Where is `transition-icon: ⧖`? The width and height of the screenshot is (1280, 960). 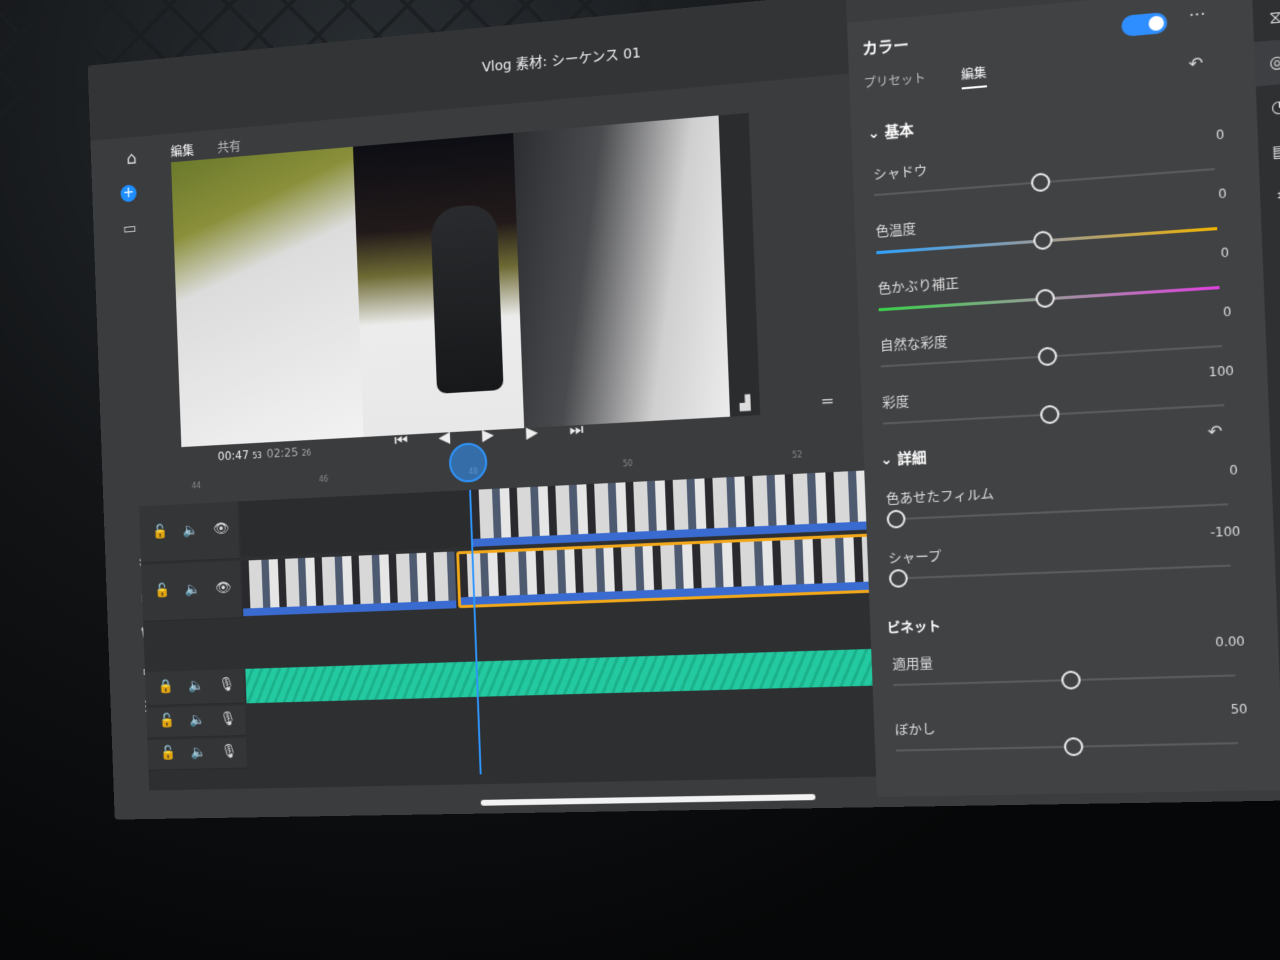 transition-icon: ⧖ is located at coordinates (1266, 21).